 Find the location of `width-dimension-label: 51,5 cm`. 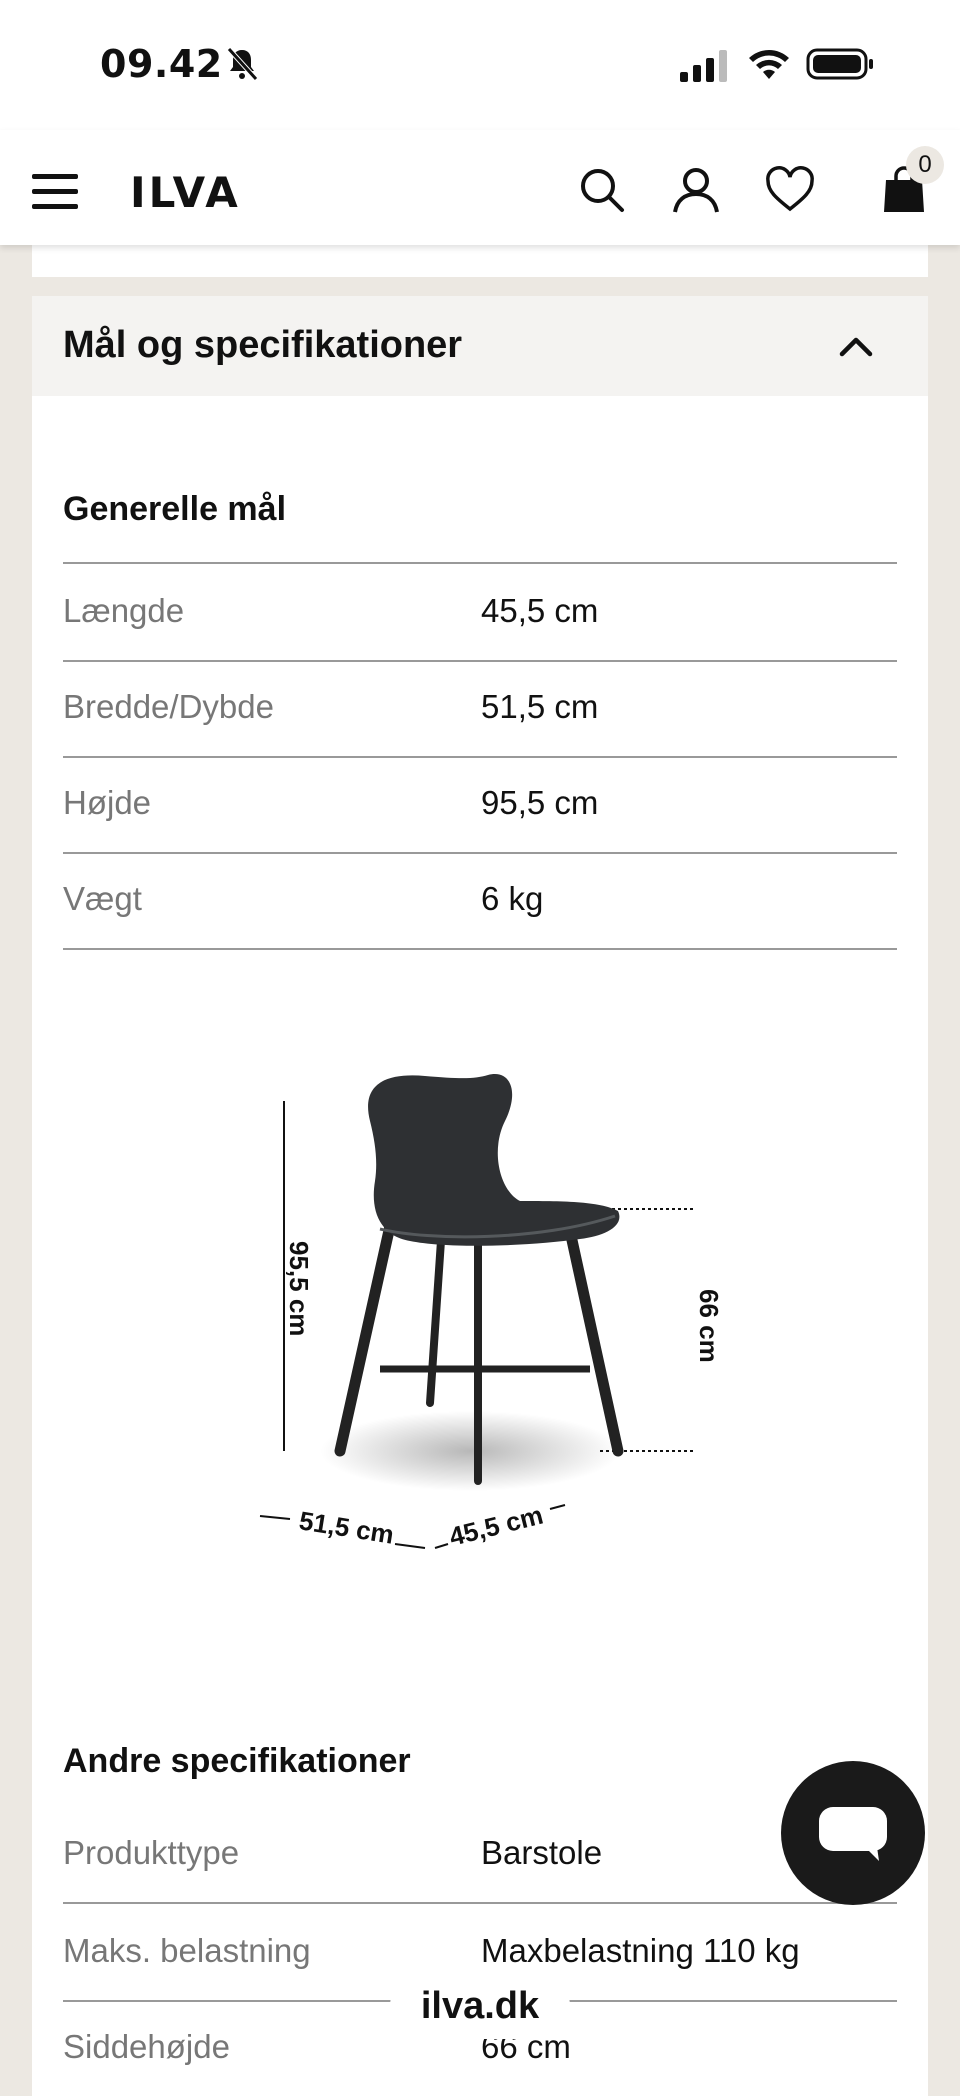

width-dimension-label: 51,5 cm is located at coordinates (346, 1527).